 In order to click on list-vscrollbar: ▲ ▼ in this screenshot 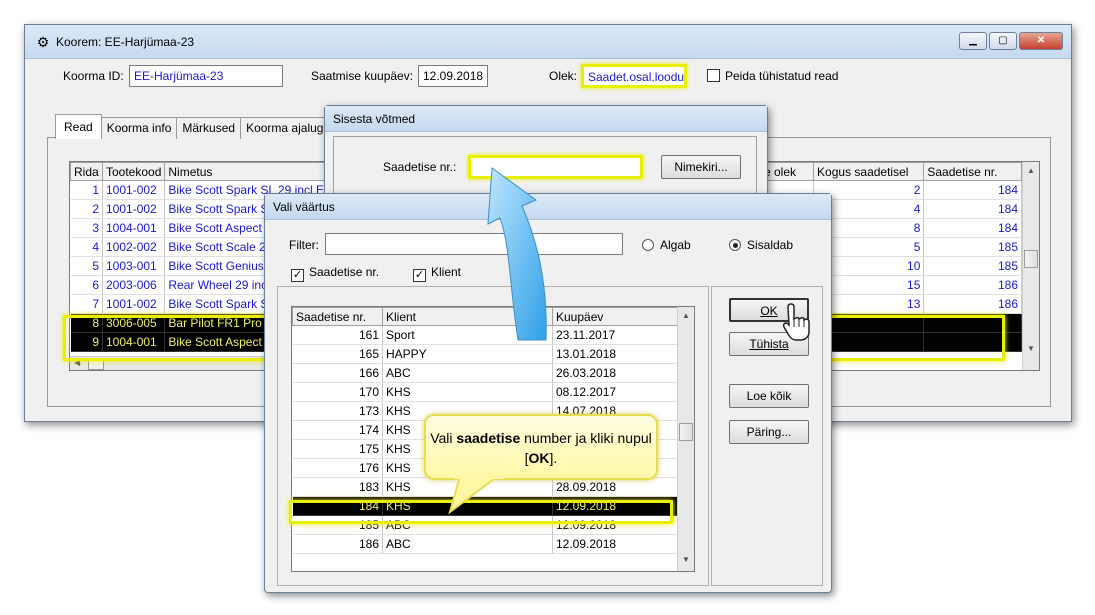, I will do `click(685, 439)`.